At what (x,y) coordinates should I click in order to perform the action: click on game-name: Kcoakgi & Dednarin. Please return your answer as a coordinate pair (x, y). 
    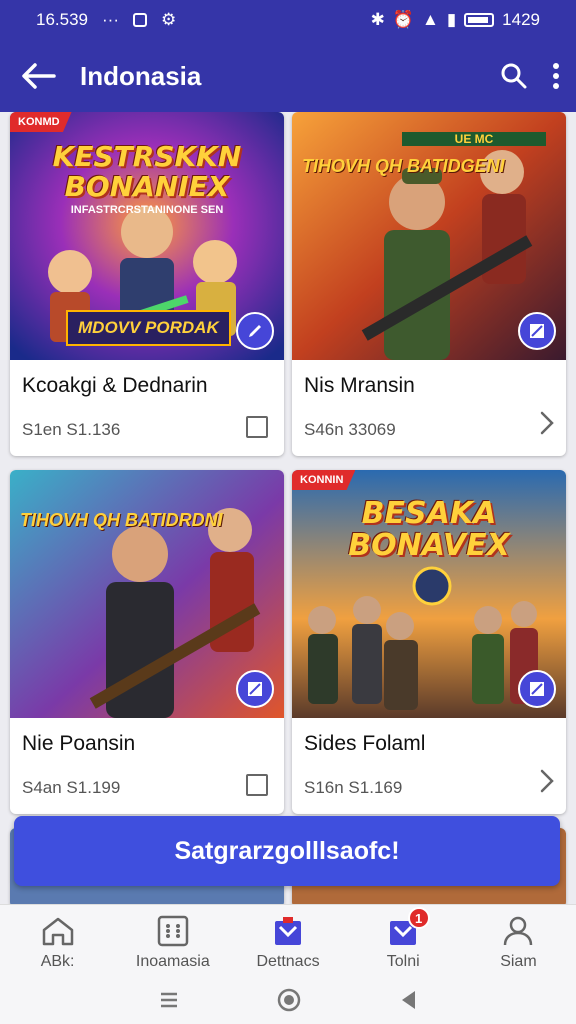
    Looking at the image, I should click on (115, 385).